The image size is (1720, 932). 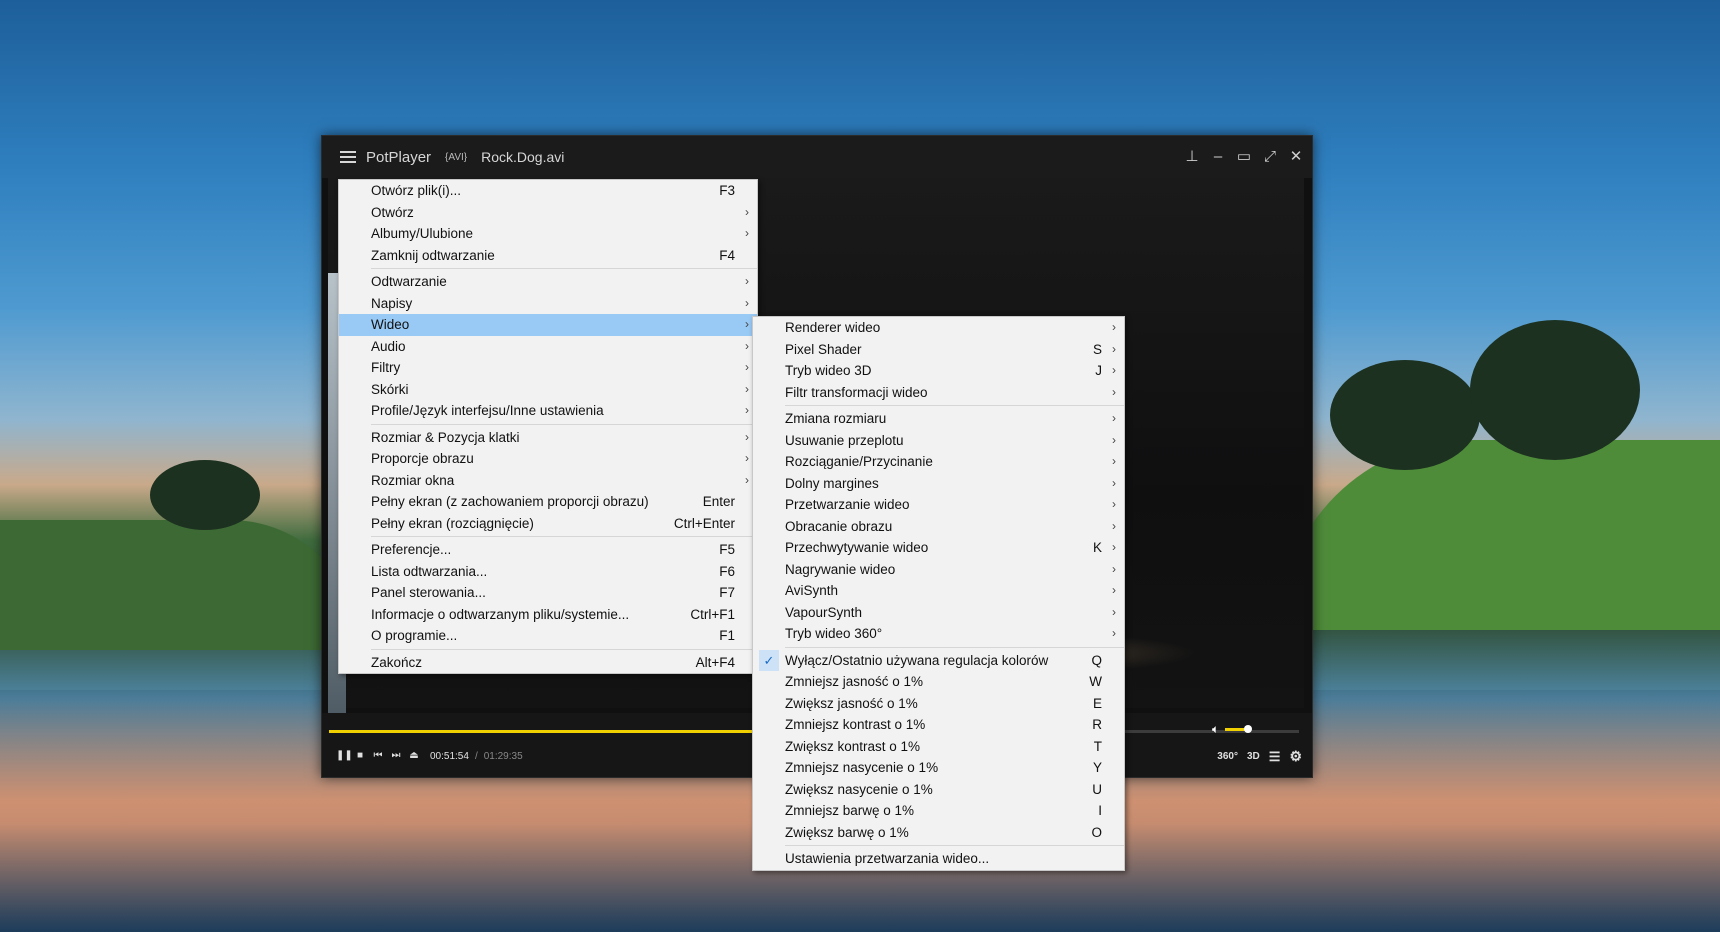 I want to click on menu-item-shortcut: W, so click(x=1095, y=681).